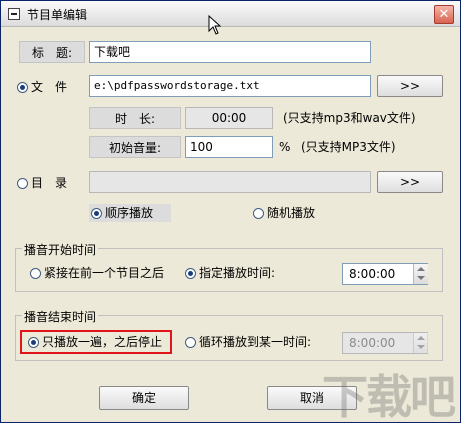  Describe the element at coordinates (49, 183) in the screenshot. I see `directory-radio-label: 目 录` at that location.